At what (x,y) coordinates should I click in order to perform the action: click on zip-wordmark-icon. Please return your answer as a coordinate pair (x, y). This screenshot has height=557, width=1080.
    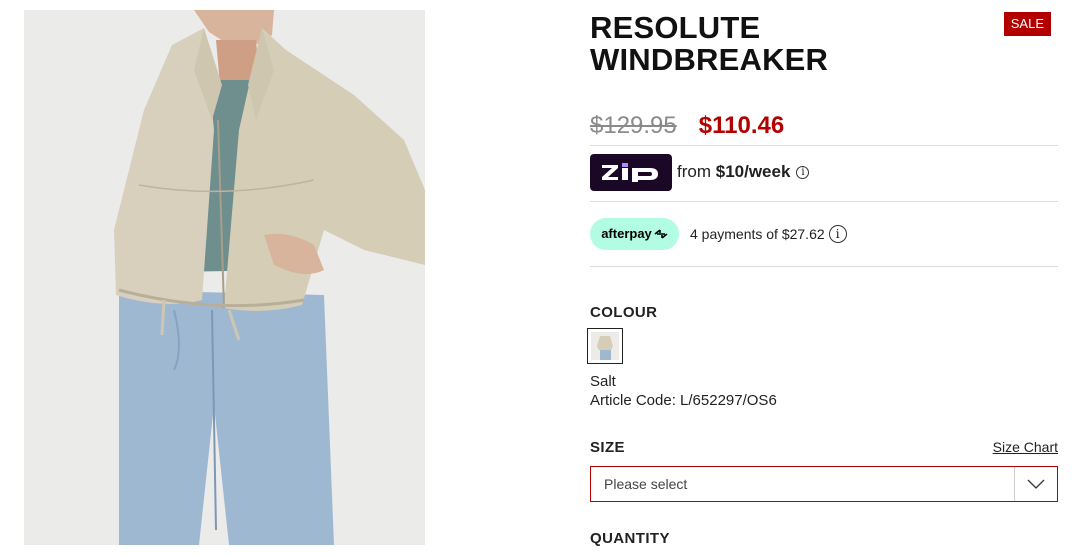
    Looking at the image, I should click on (630, 172).